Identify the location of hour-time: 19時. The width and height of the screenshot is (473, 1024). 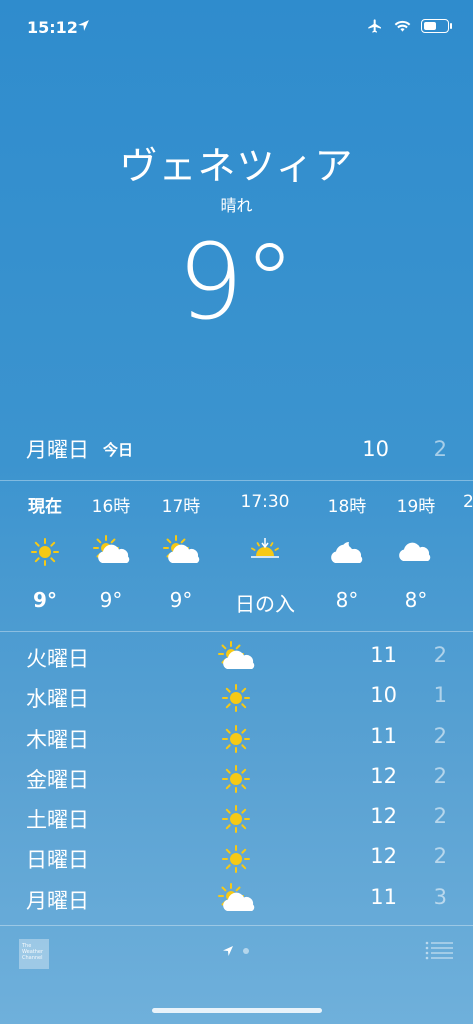
(416, 507).